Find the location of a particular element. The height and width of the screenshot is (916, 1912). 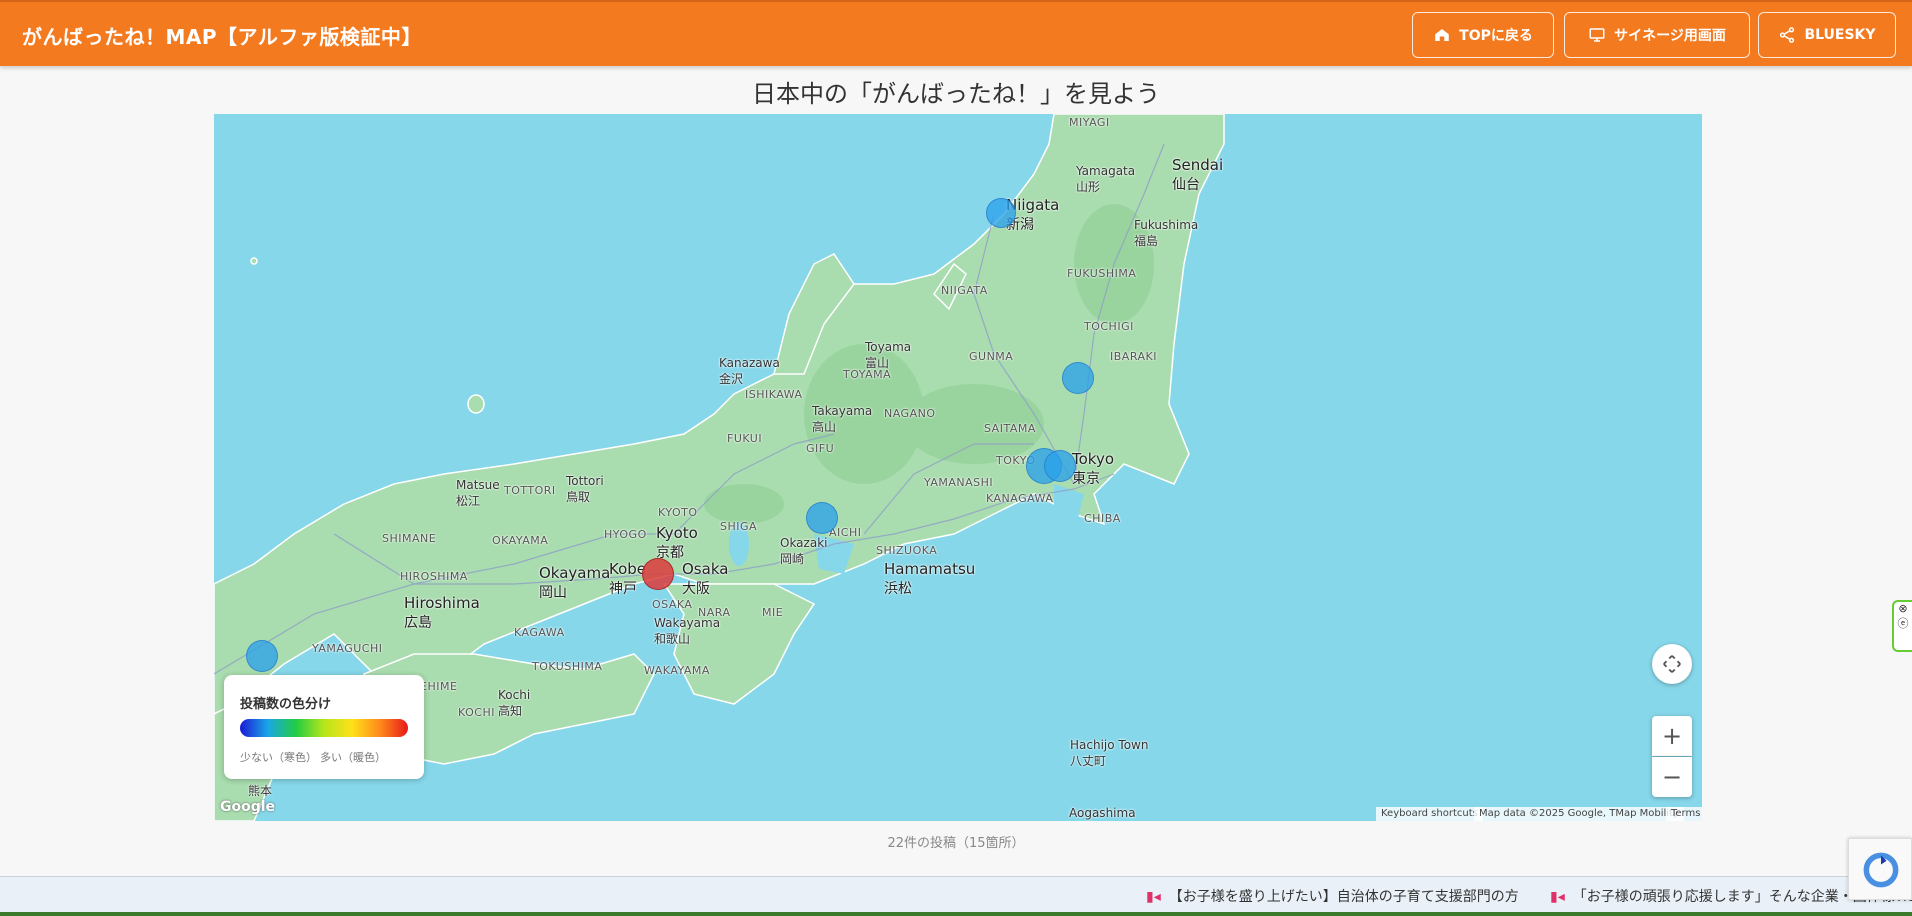

map-label-yamanashi: YAMANASHI is located at coordinates (959, 482).